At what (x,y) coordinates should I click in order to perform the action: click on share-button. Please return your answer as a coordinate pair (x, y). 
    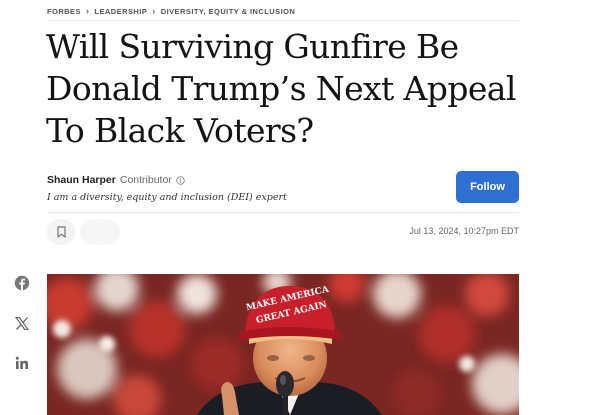
    Looking at the image, I should click on (100, 232).